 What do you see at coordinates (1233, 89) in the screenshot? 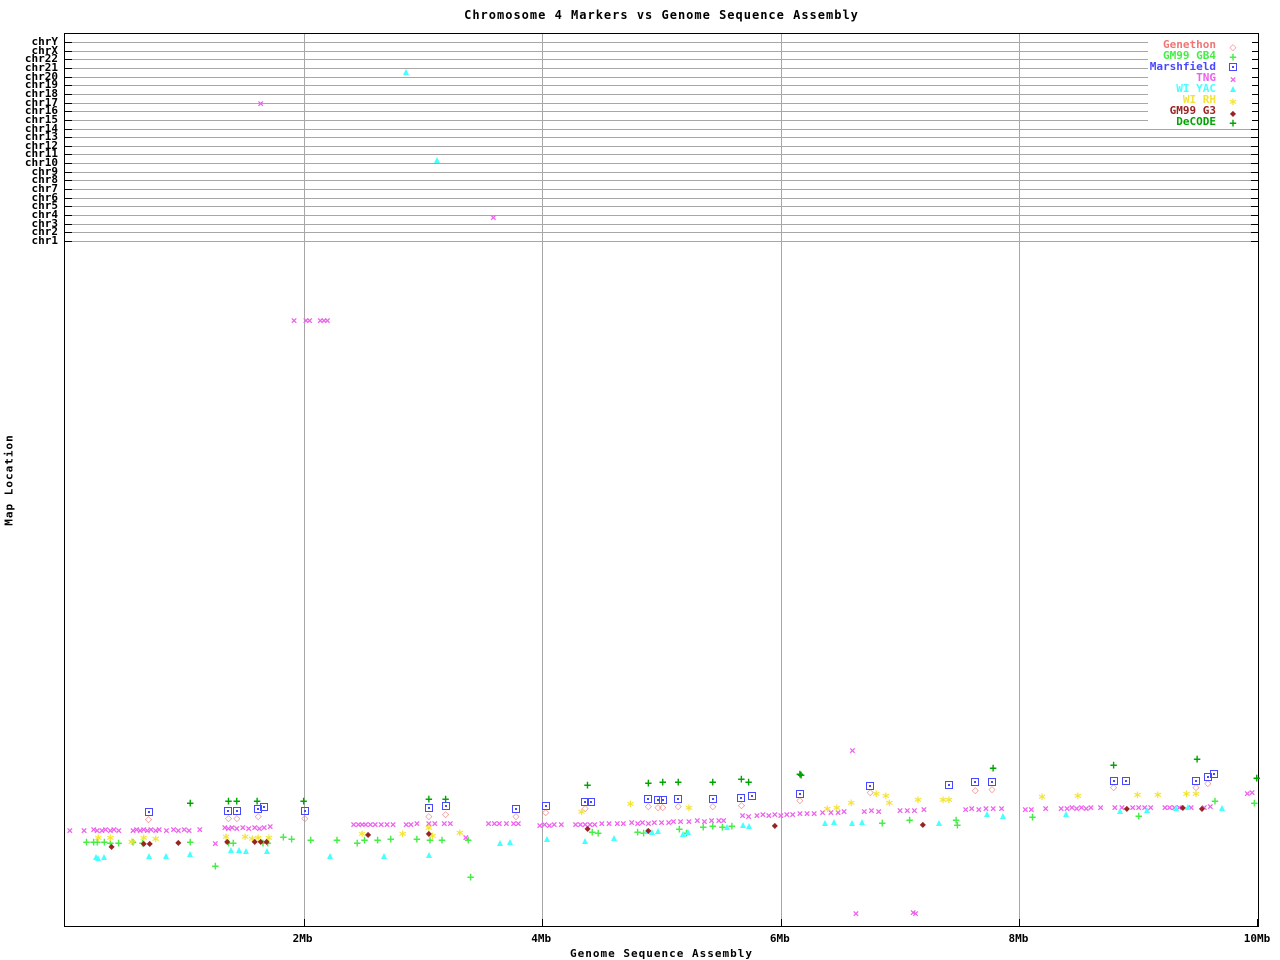
I see `triangle-icon` at bounding box center [1233, 89].